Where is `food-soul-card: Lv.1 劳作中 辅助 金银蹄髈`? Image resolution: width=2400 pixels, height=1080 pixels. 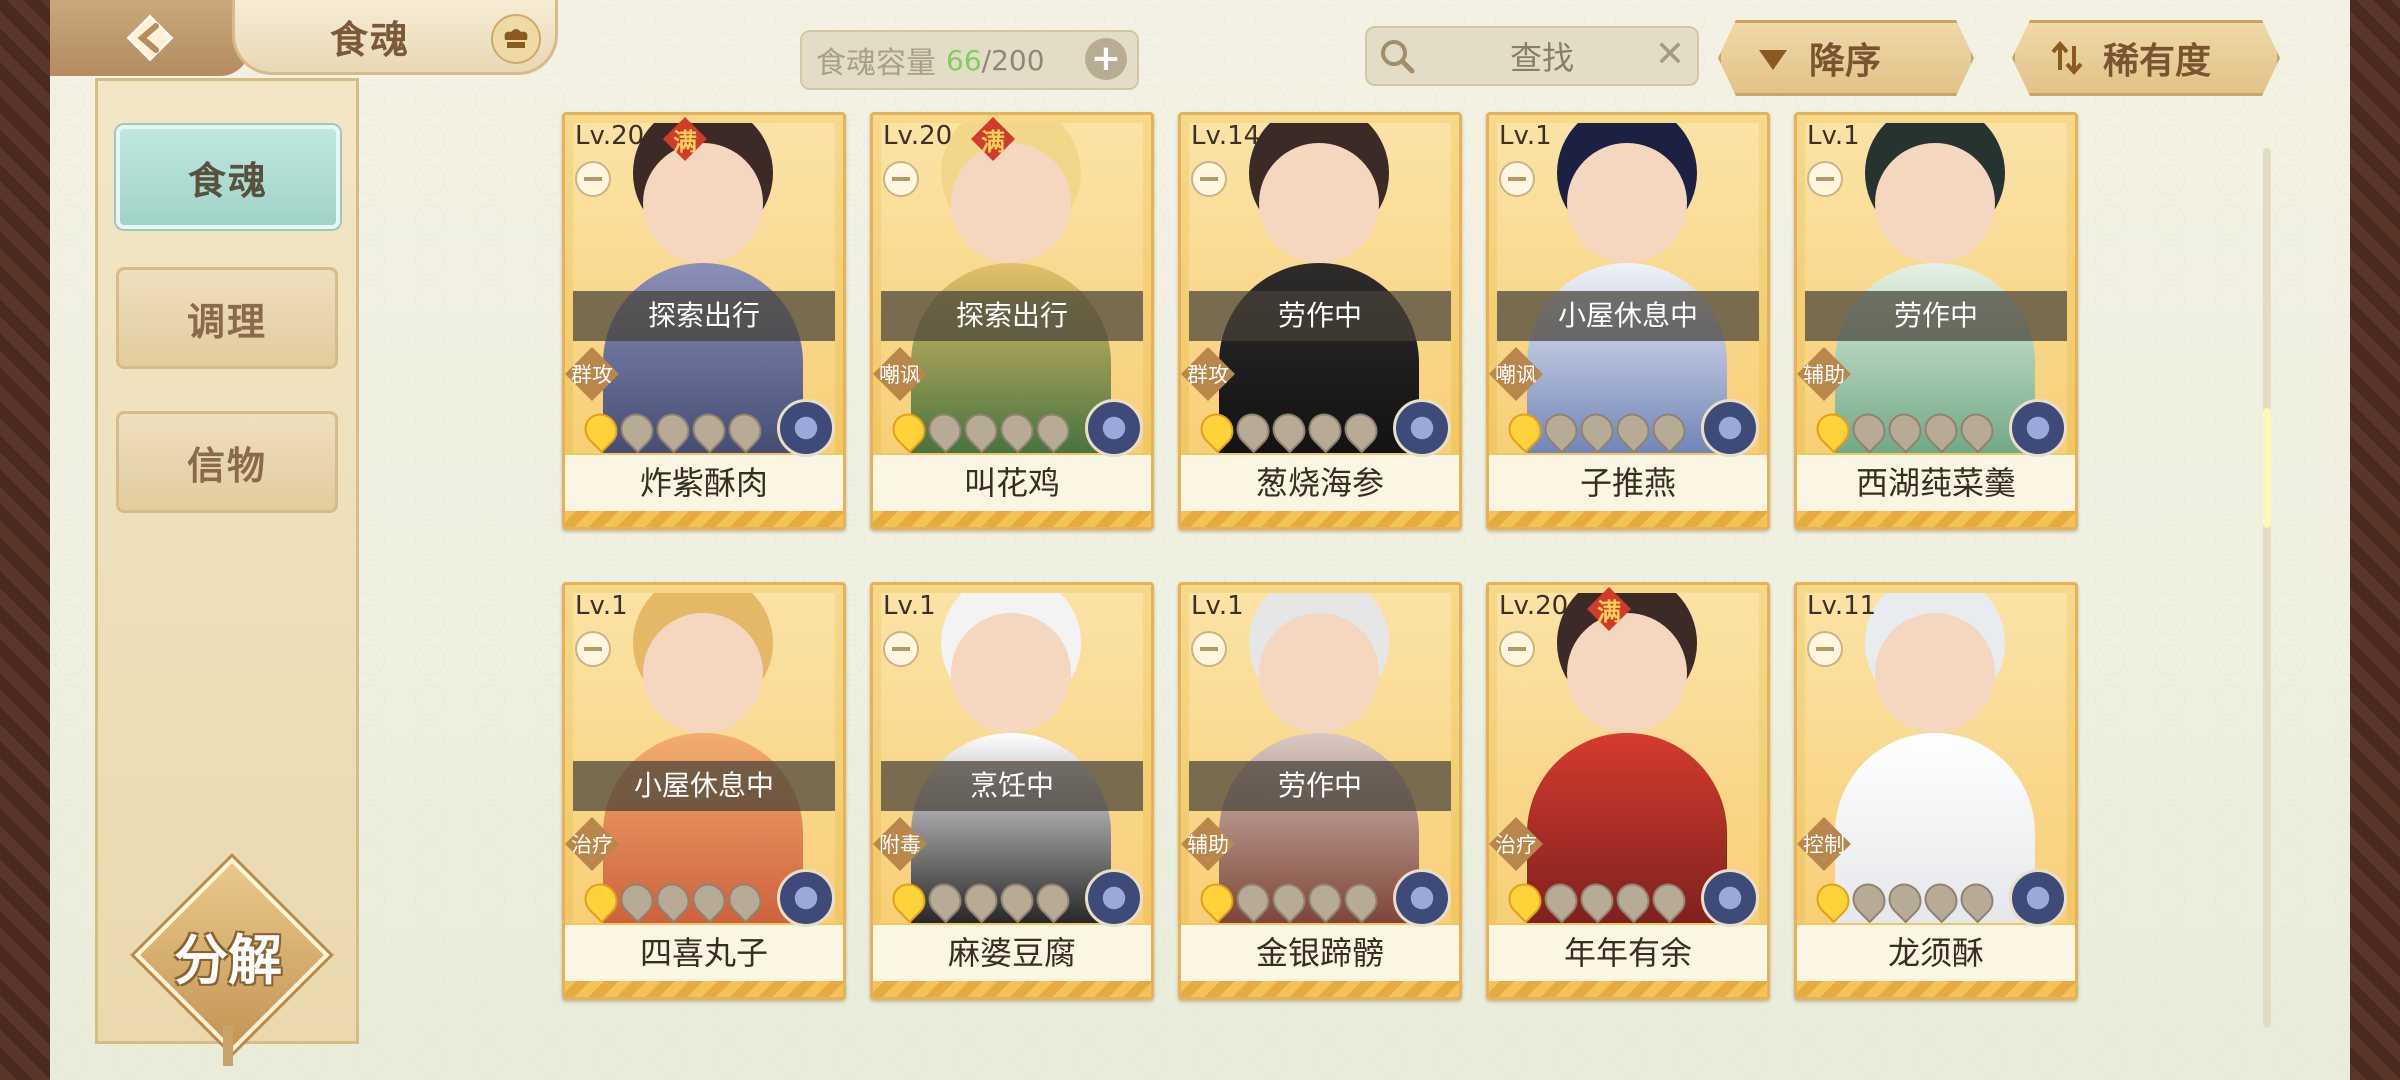
food-soul-card: Lv.1 劳作中 辅助 金银蹄髈 is located at coordinates (1320, 791).